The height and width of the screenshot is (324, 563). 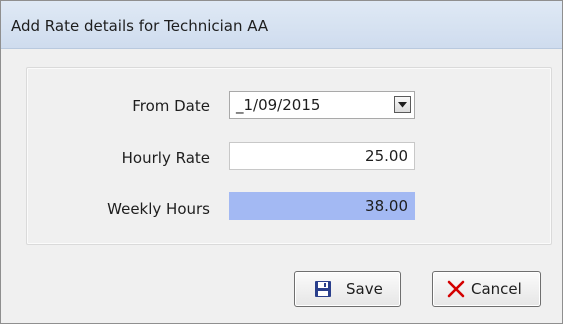 I want to click on save-button-label: Save, so click(x=364, y=289).